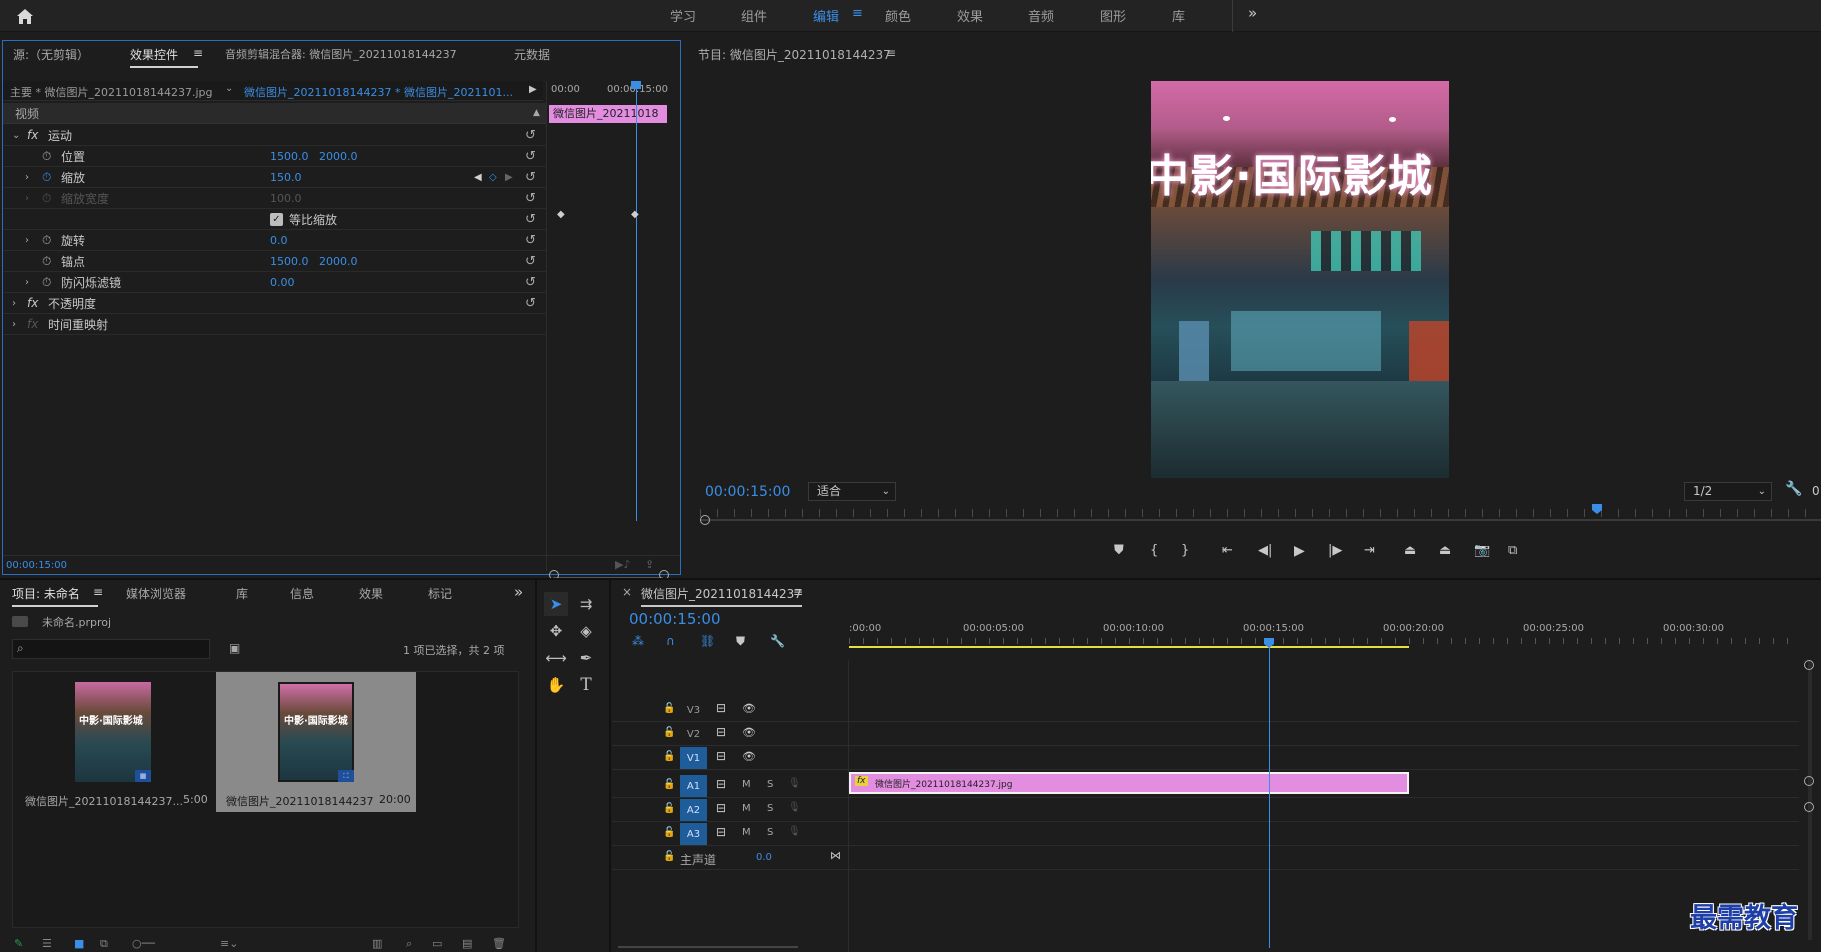 The width and height of the screenshot is (1821, 952). I want to click on track-target-v2: V2, so click(693, 734).